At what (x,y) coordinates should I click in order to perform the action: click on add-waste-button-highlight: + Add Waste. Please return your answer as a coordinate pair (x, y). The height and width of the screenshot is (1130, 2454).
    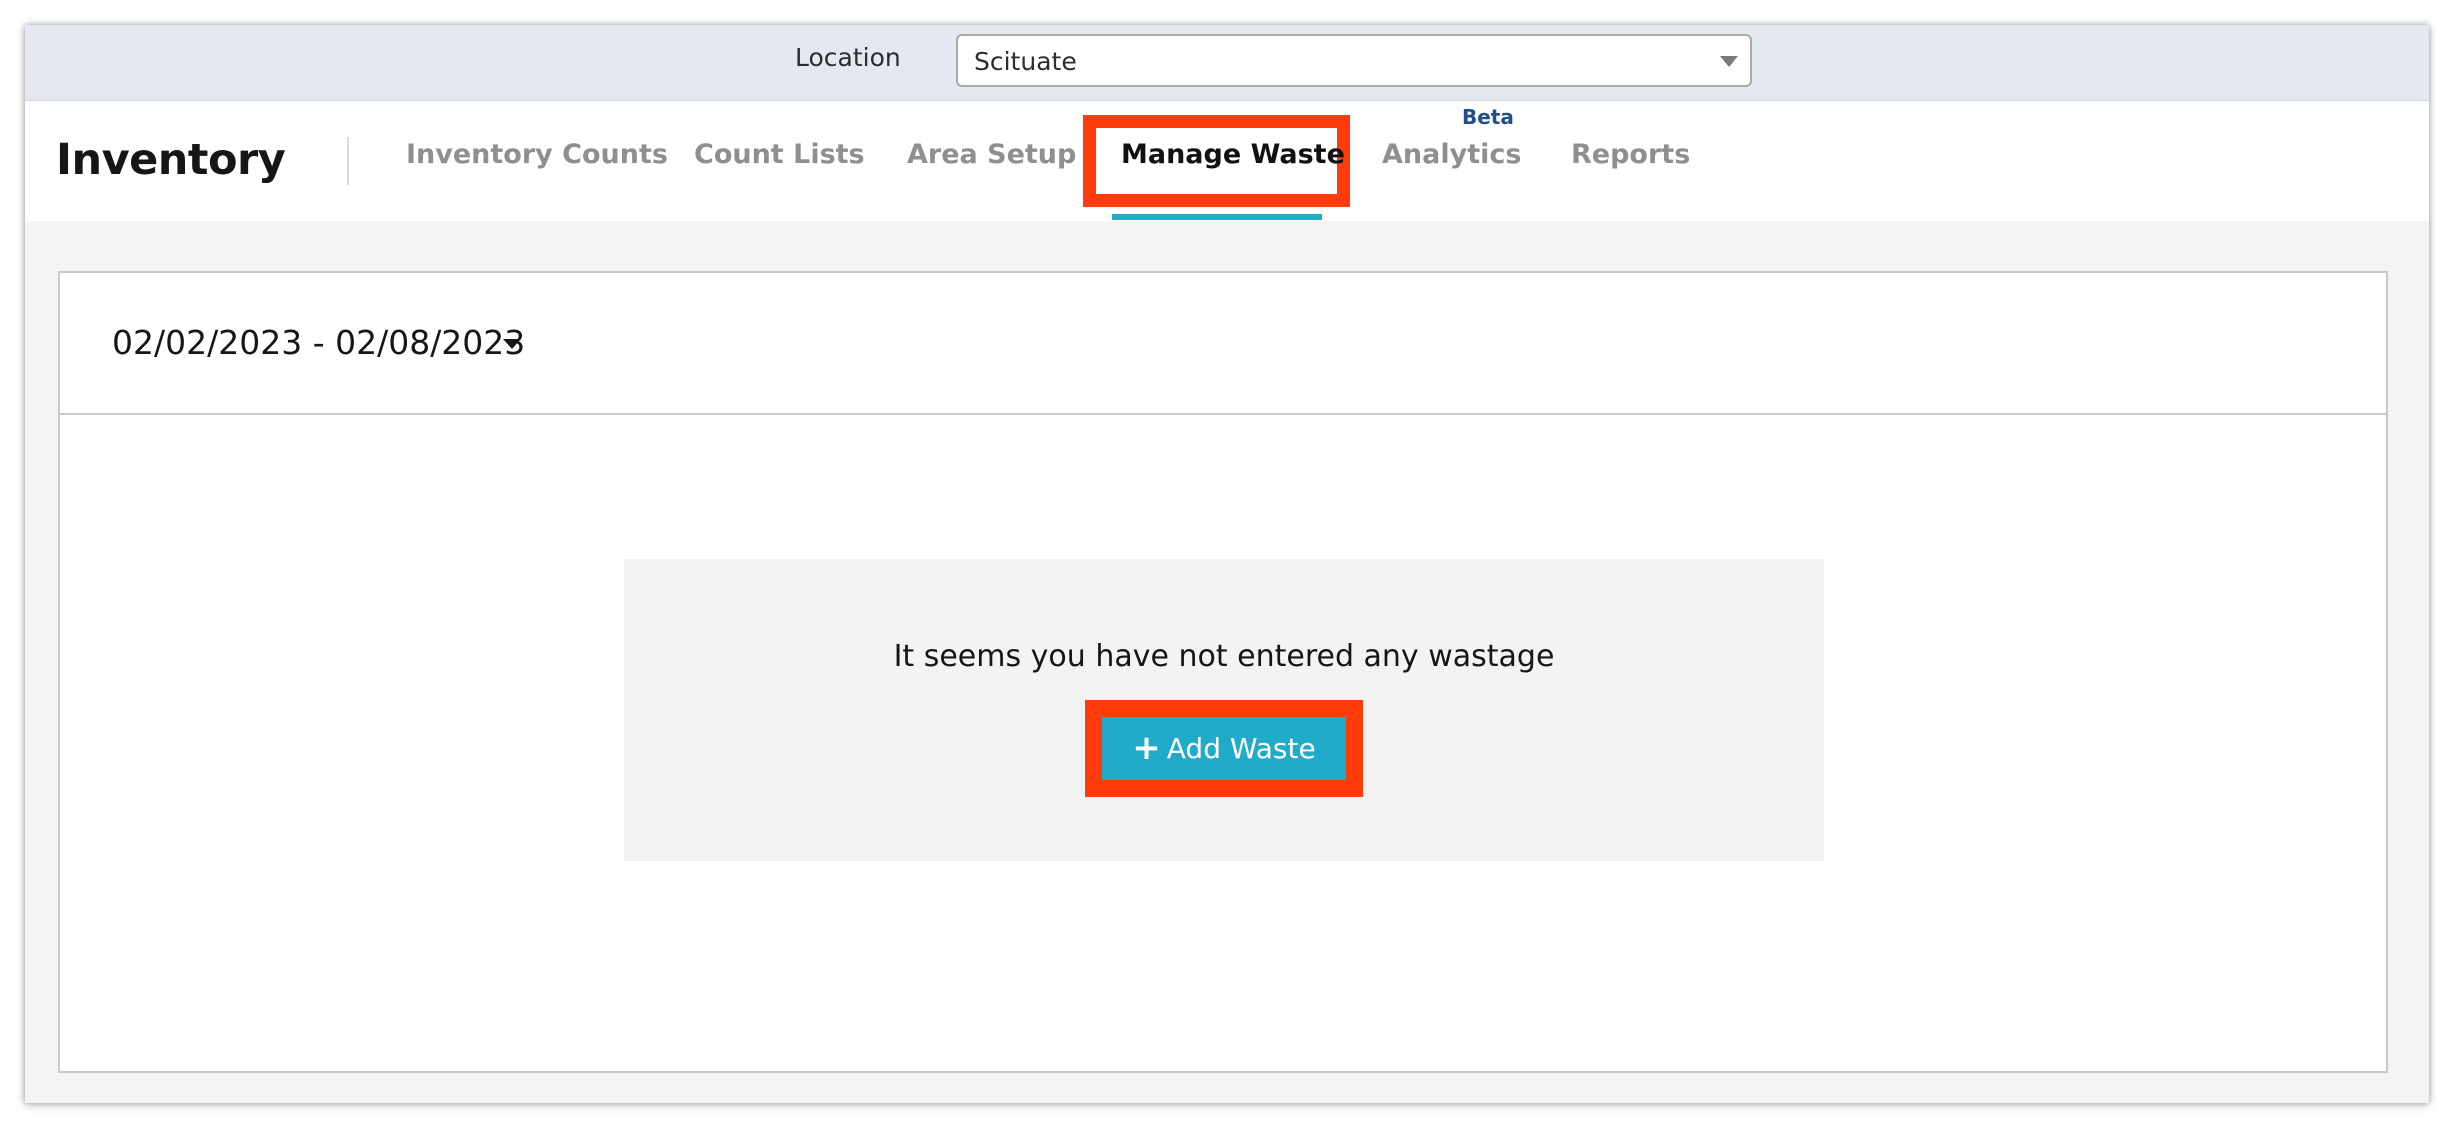
    Looking at the image, I should click on (1224, 748).